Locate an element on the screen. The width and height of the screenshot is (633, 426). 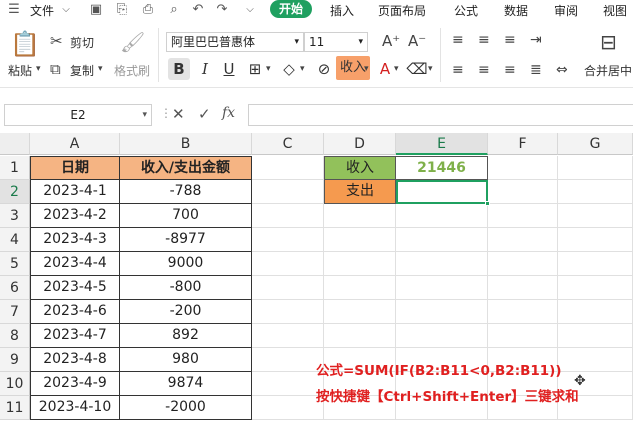
cell-e4 is located at coordinates (442, 240).